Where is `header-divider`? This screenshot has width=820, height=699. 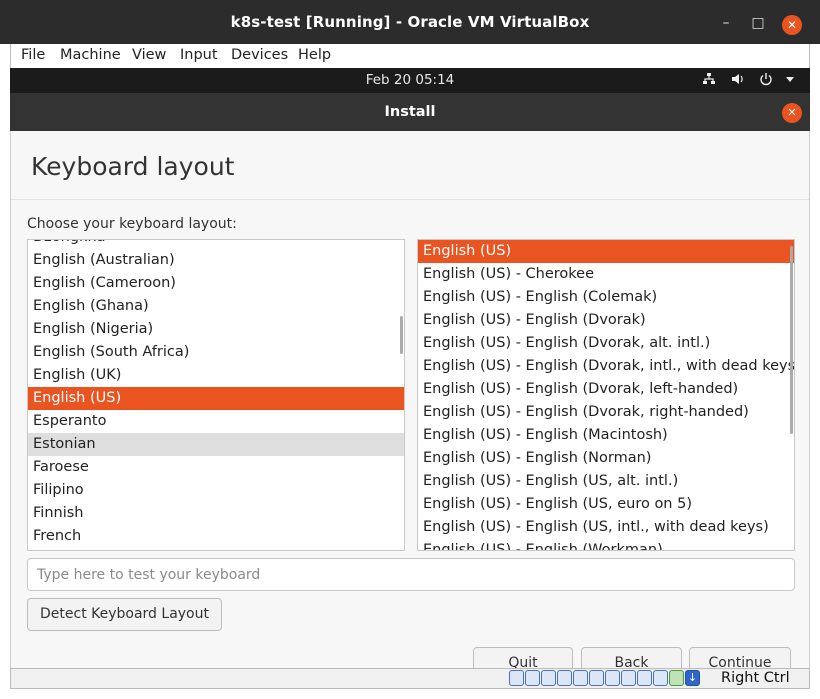 header-divider is located at coordinates (410, 199).